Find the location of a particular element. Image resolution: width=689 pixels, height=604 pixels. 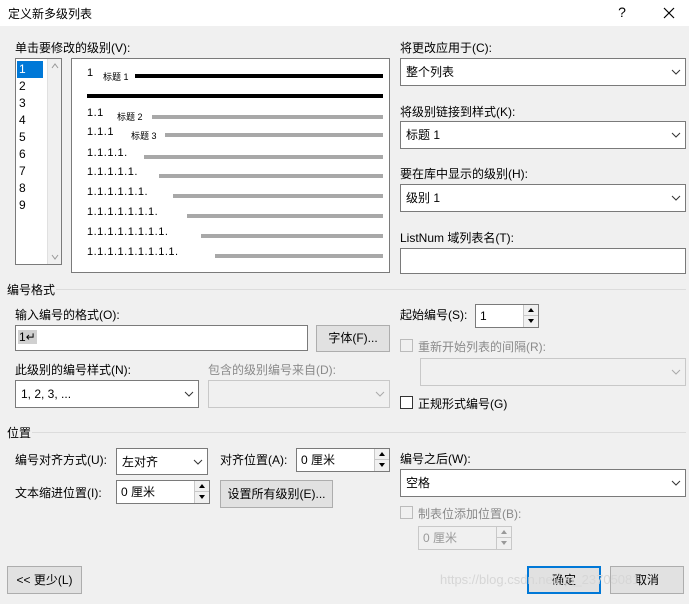

number-style-label: 此级别的编号样式(N): is located at coordinates (73, 370).